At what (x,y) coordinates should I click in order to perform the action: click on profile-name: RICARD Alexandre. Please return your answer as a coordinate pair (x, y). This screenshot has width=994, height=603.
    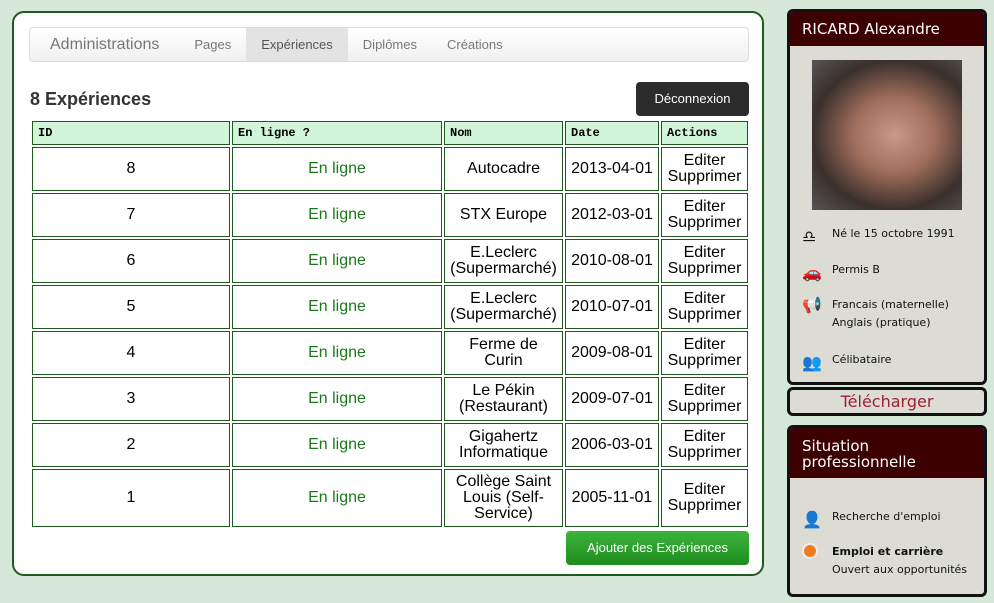
    Looking at the image, I should click on (887, 29).